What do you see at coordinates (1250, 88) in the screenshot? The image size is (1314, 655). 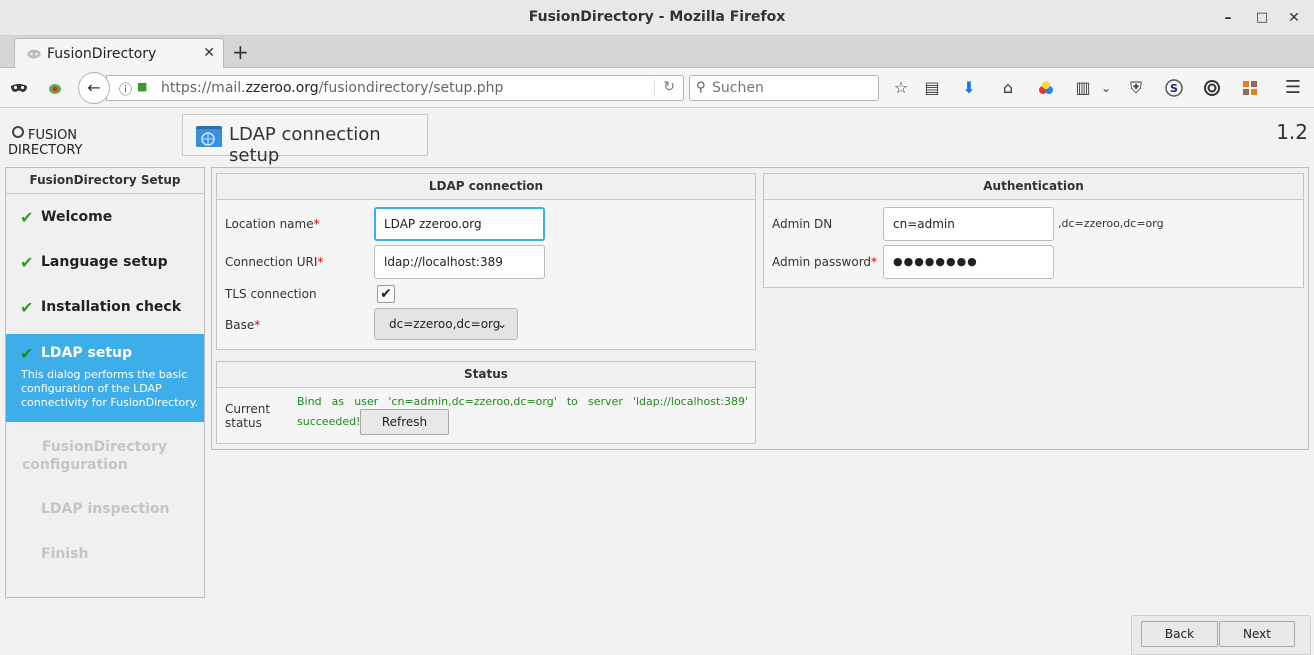 I see `grid-extension-icon` at bounding box center [1250, 88].